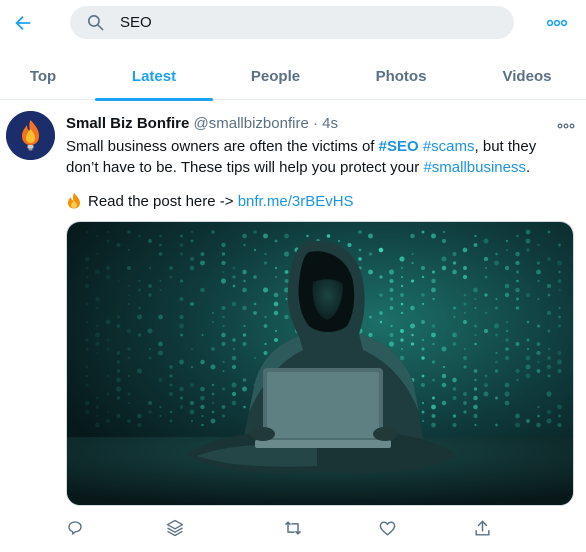 Image resolution: width=586 pixels, height=552 pixels. I want to click on back-arrow-icon, so click(23, 23).